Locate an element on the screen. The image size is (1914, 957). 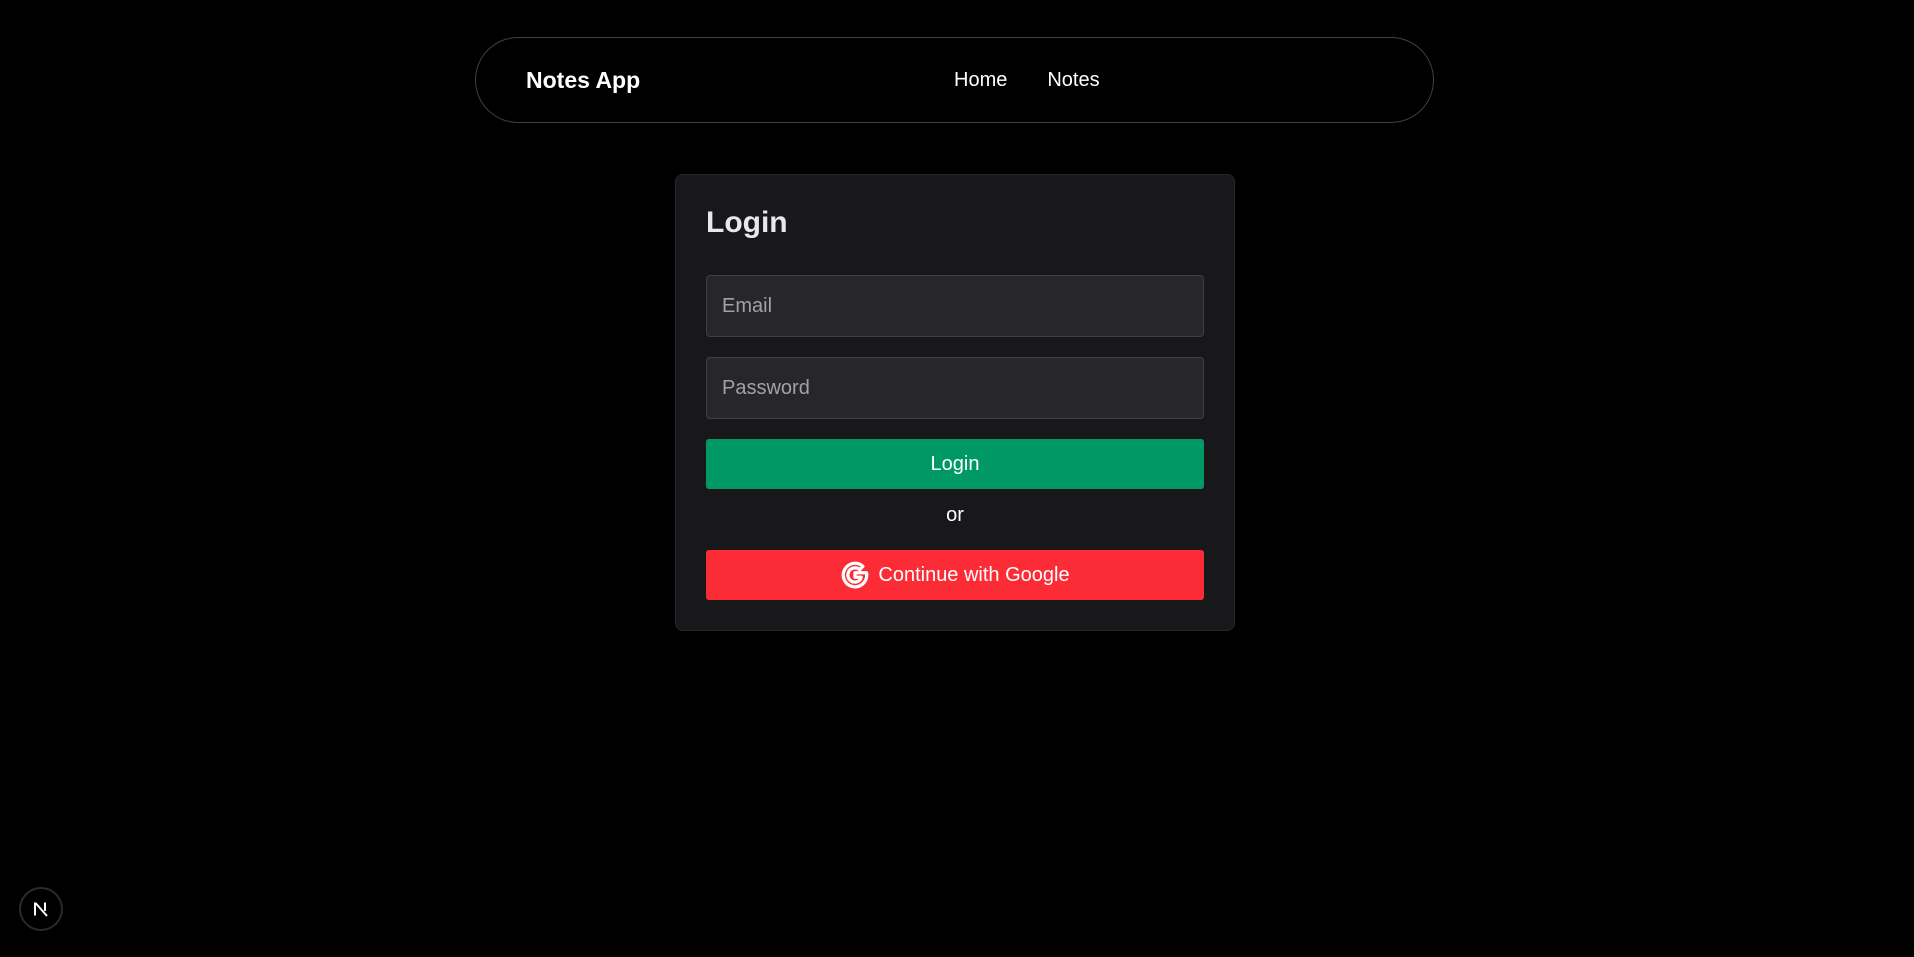
nav-link-home: Home is located at coordinates (980, 80).